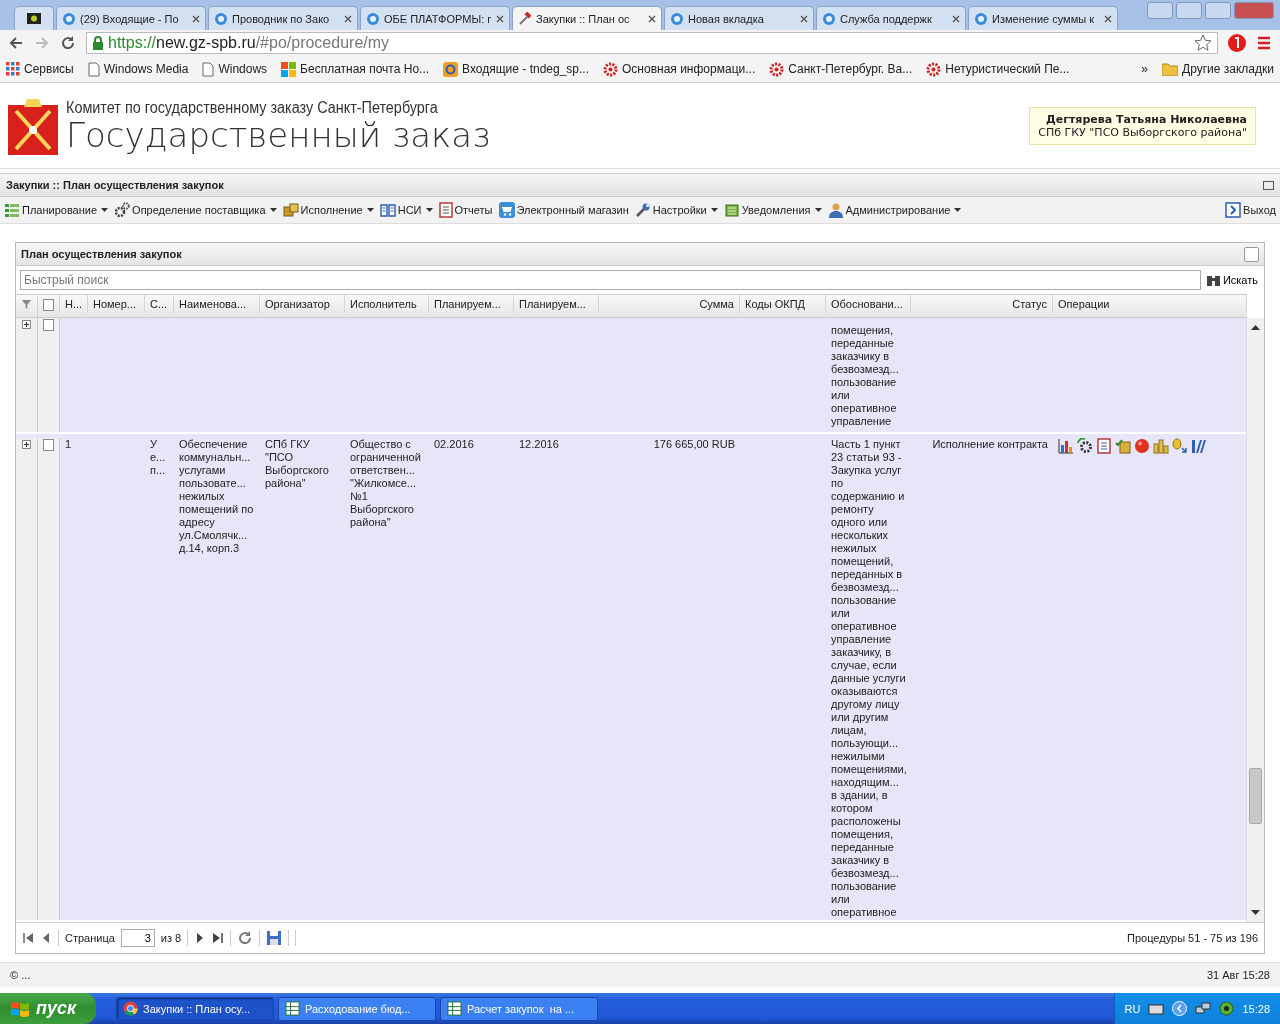  Describe the element at coordinates (68, 445) in the screenshot. I see `table-cell-text: 1` at that location.